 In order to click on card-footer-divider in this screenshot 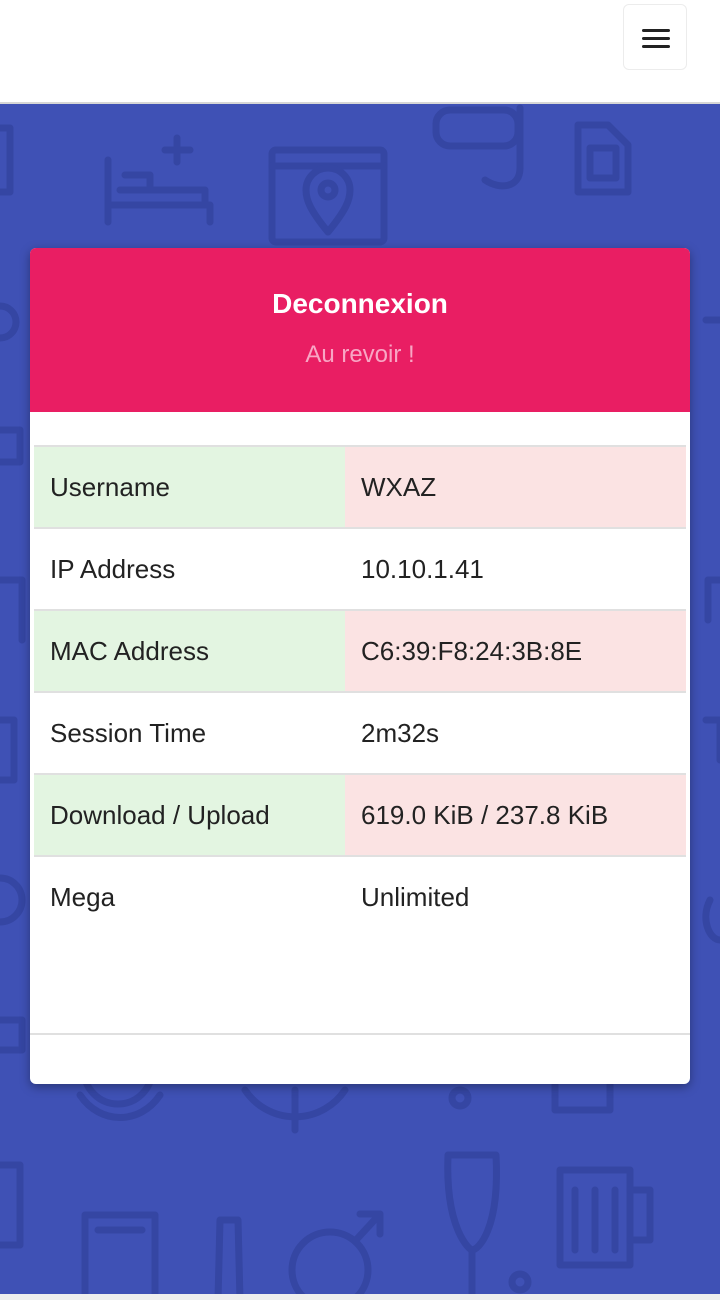, I will do `click(360, 1034)`.